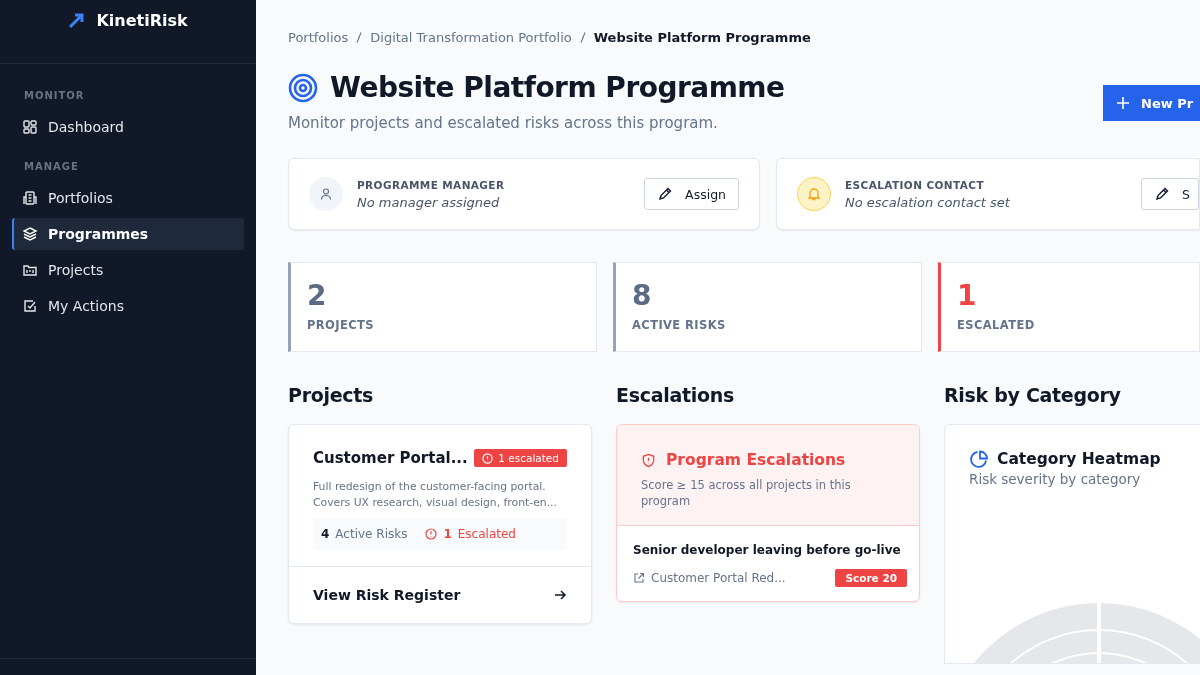 The width and height of the screenshot is (1200, 675). What do you see at coordinates (1055, 479) in the screenshot?
I see `card-subtitle: Risk severity by category` at bounding box center [1055, 479].